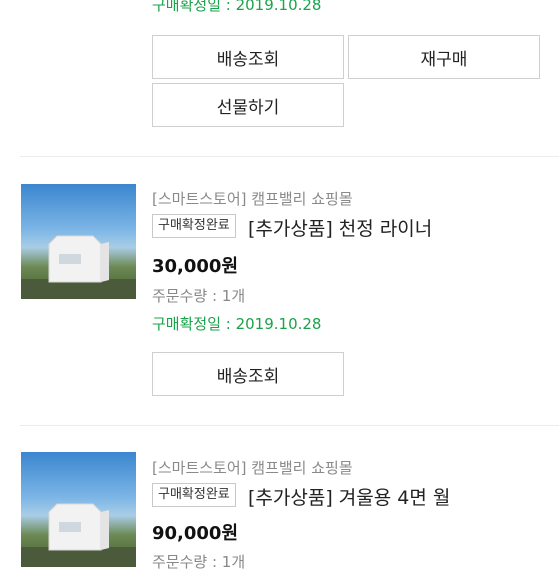  Describe the element at coordinates (349, 496) in the screenshot. I see `product-name: [추가상품] 겨울용 4면 월` at that location.